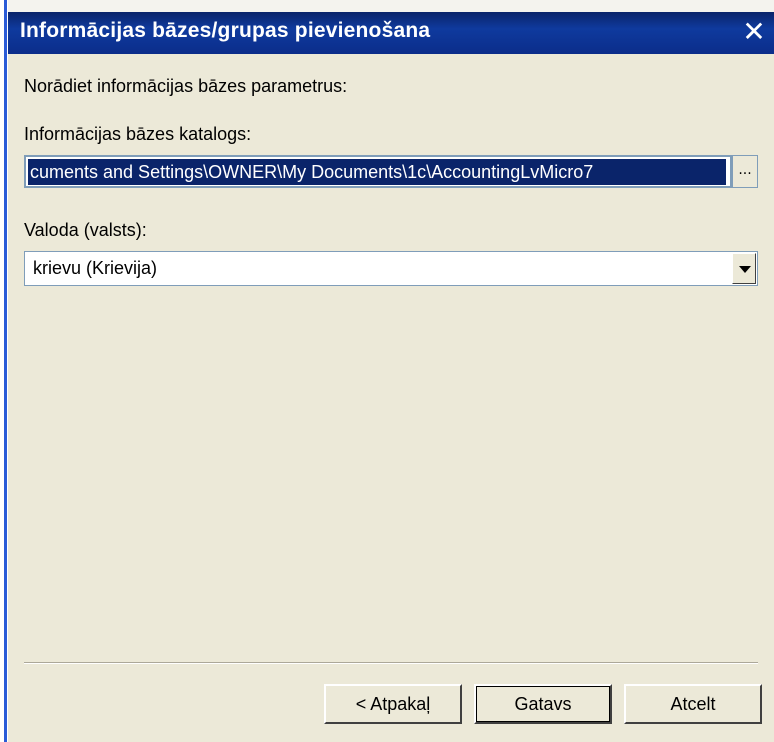 This screenshot has height=742, width=774. I want to click on language-selected-value: krievu (Krievija), so click(95, 268).